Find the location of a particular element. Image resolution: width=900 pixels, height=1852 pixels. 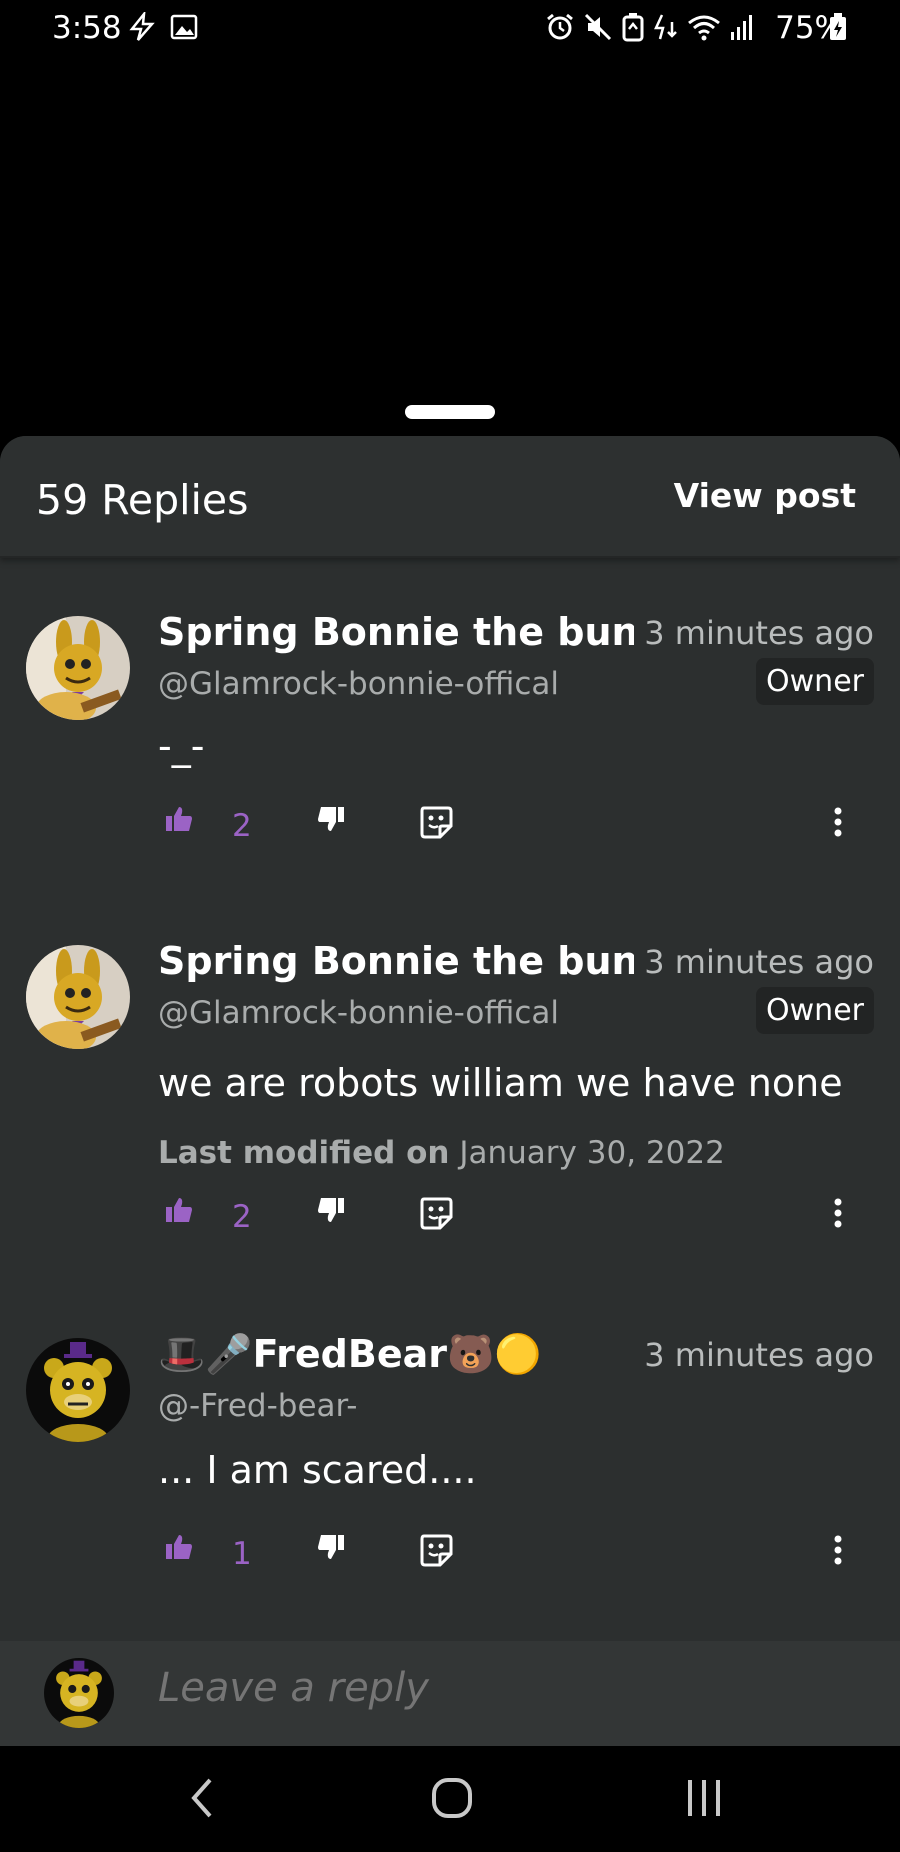

reply-handle: @-Fred-bear- is located at coordinates (257, 1406).